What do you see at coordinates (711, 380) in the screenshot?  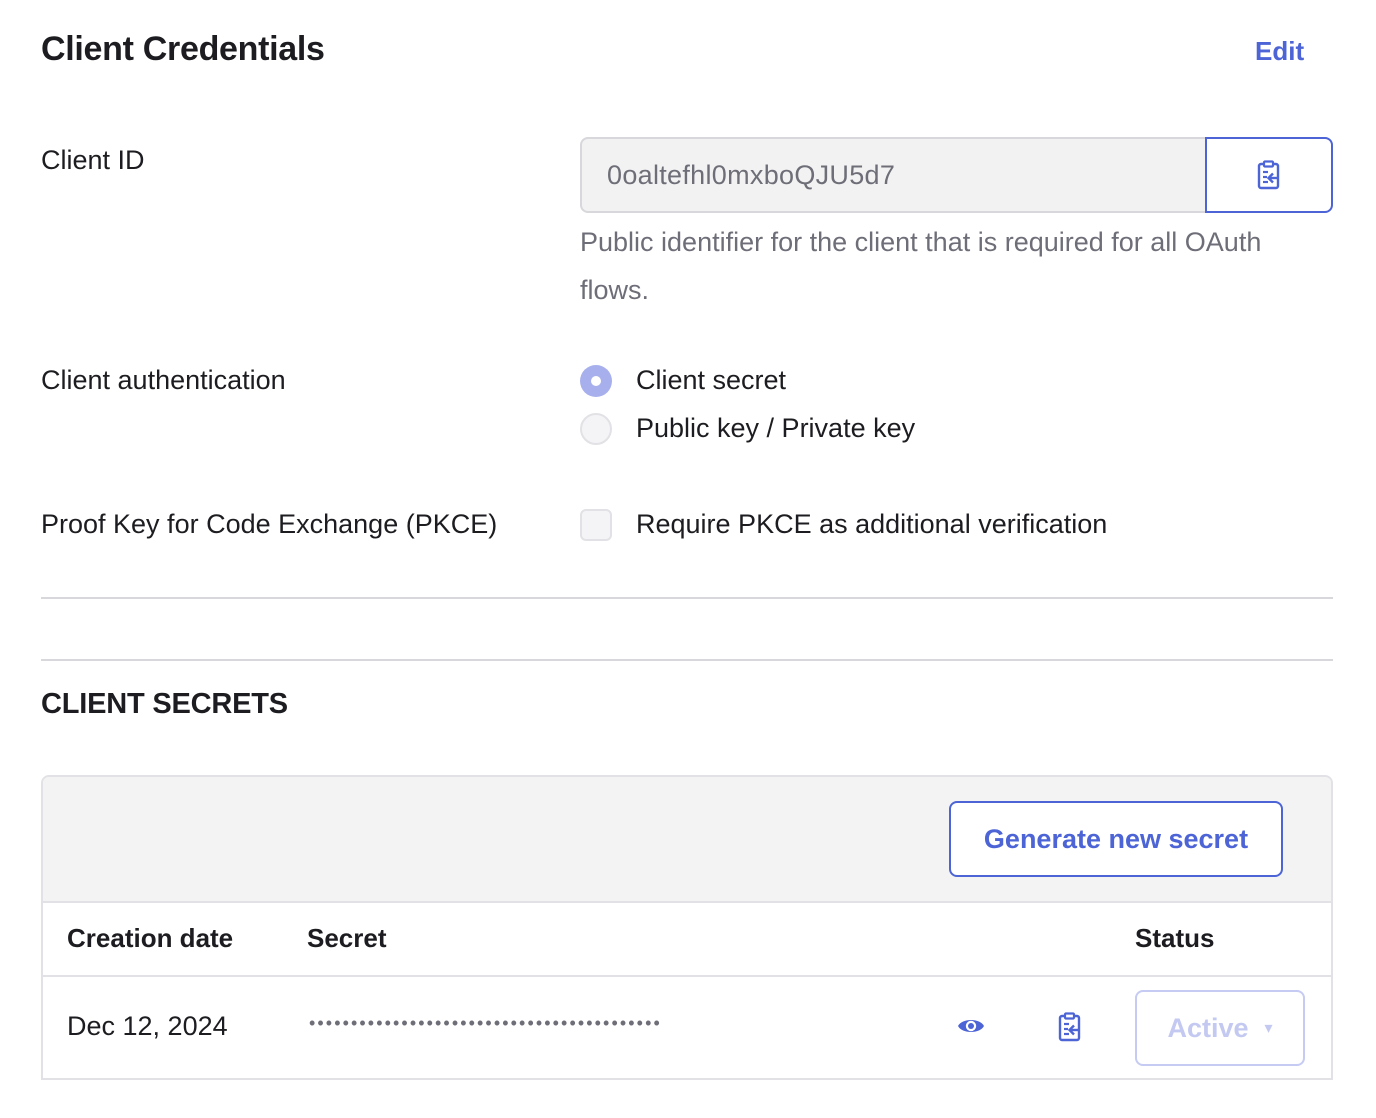 I see `radio-client-secret-label: Client secret` at bounding box center [711, 380].